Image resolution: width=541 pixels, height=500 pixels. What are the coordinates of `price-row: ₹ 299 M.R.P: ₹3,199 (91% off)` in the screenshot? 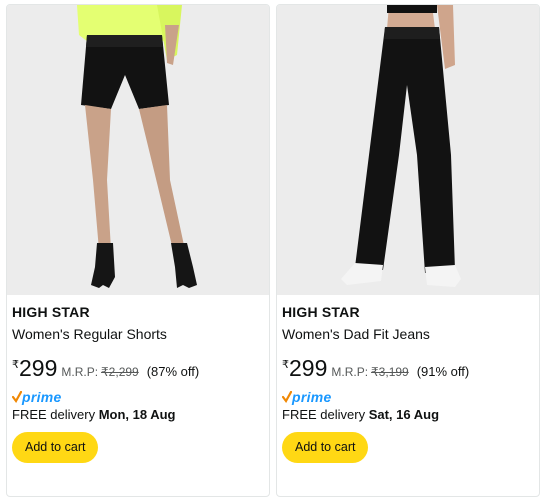 It's located at (375, 368).